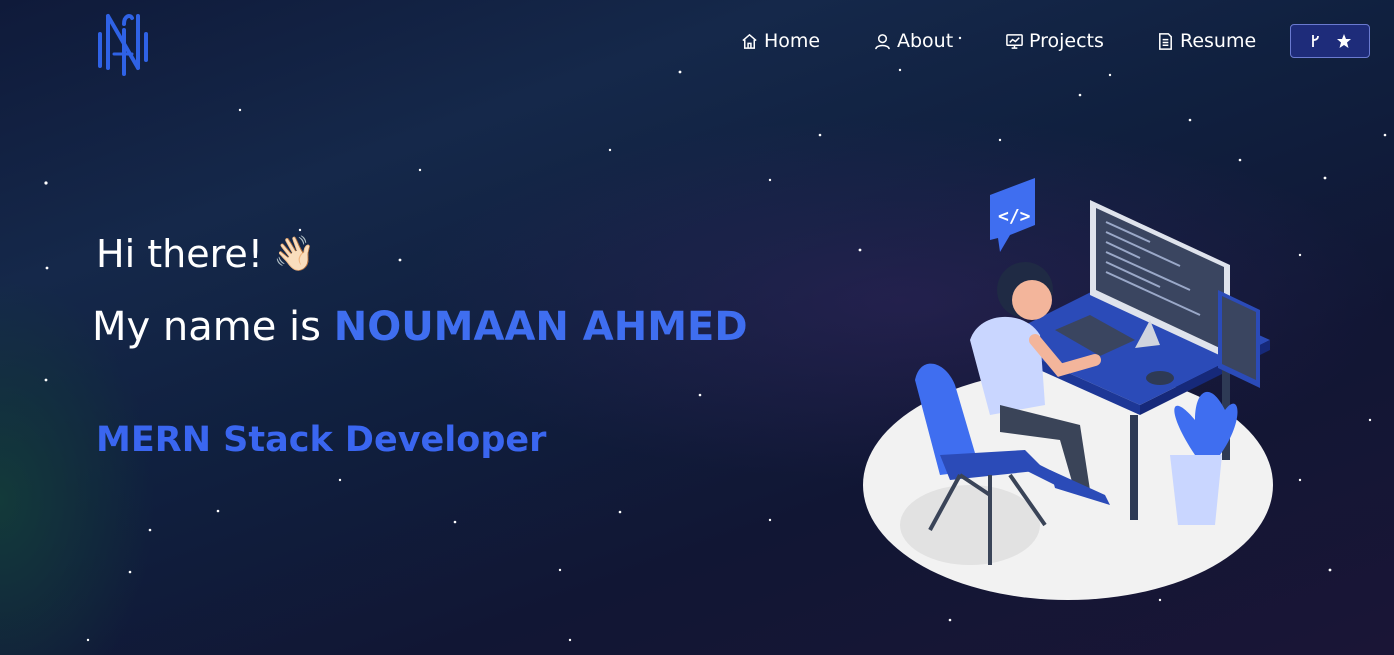  What do you see at coordinates (294, 254) in the screenshot?
I see `wave-emoji: 👋🏻` at bounding box center [294, 254].